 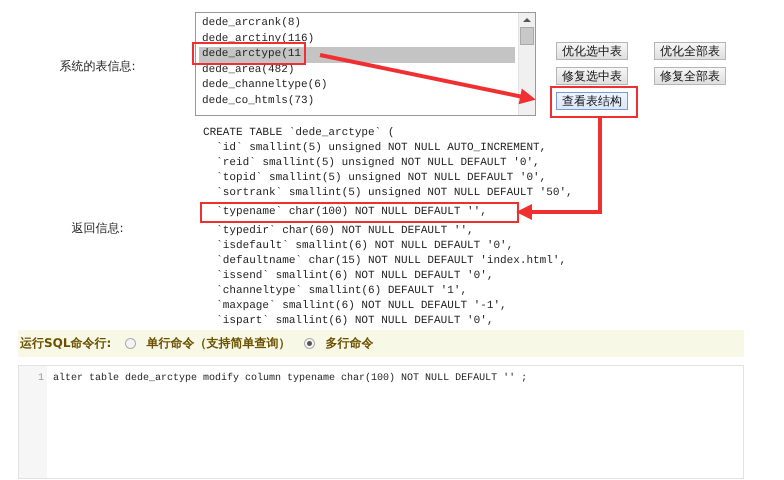 What do you see at coordinates (527, 36) in the screenshot?
I see `scroll-thumb` at bounding box center [527, 36].